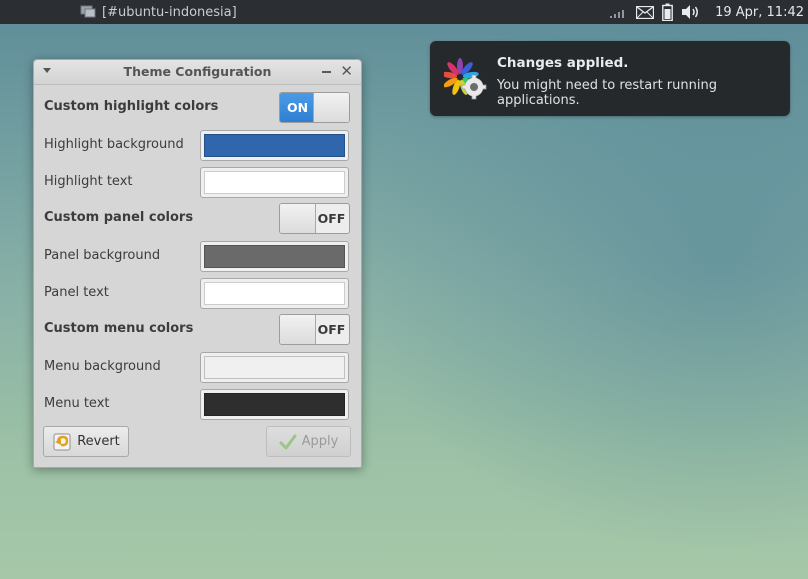  I want to click on volume-icon, so click(691, 12).